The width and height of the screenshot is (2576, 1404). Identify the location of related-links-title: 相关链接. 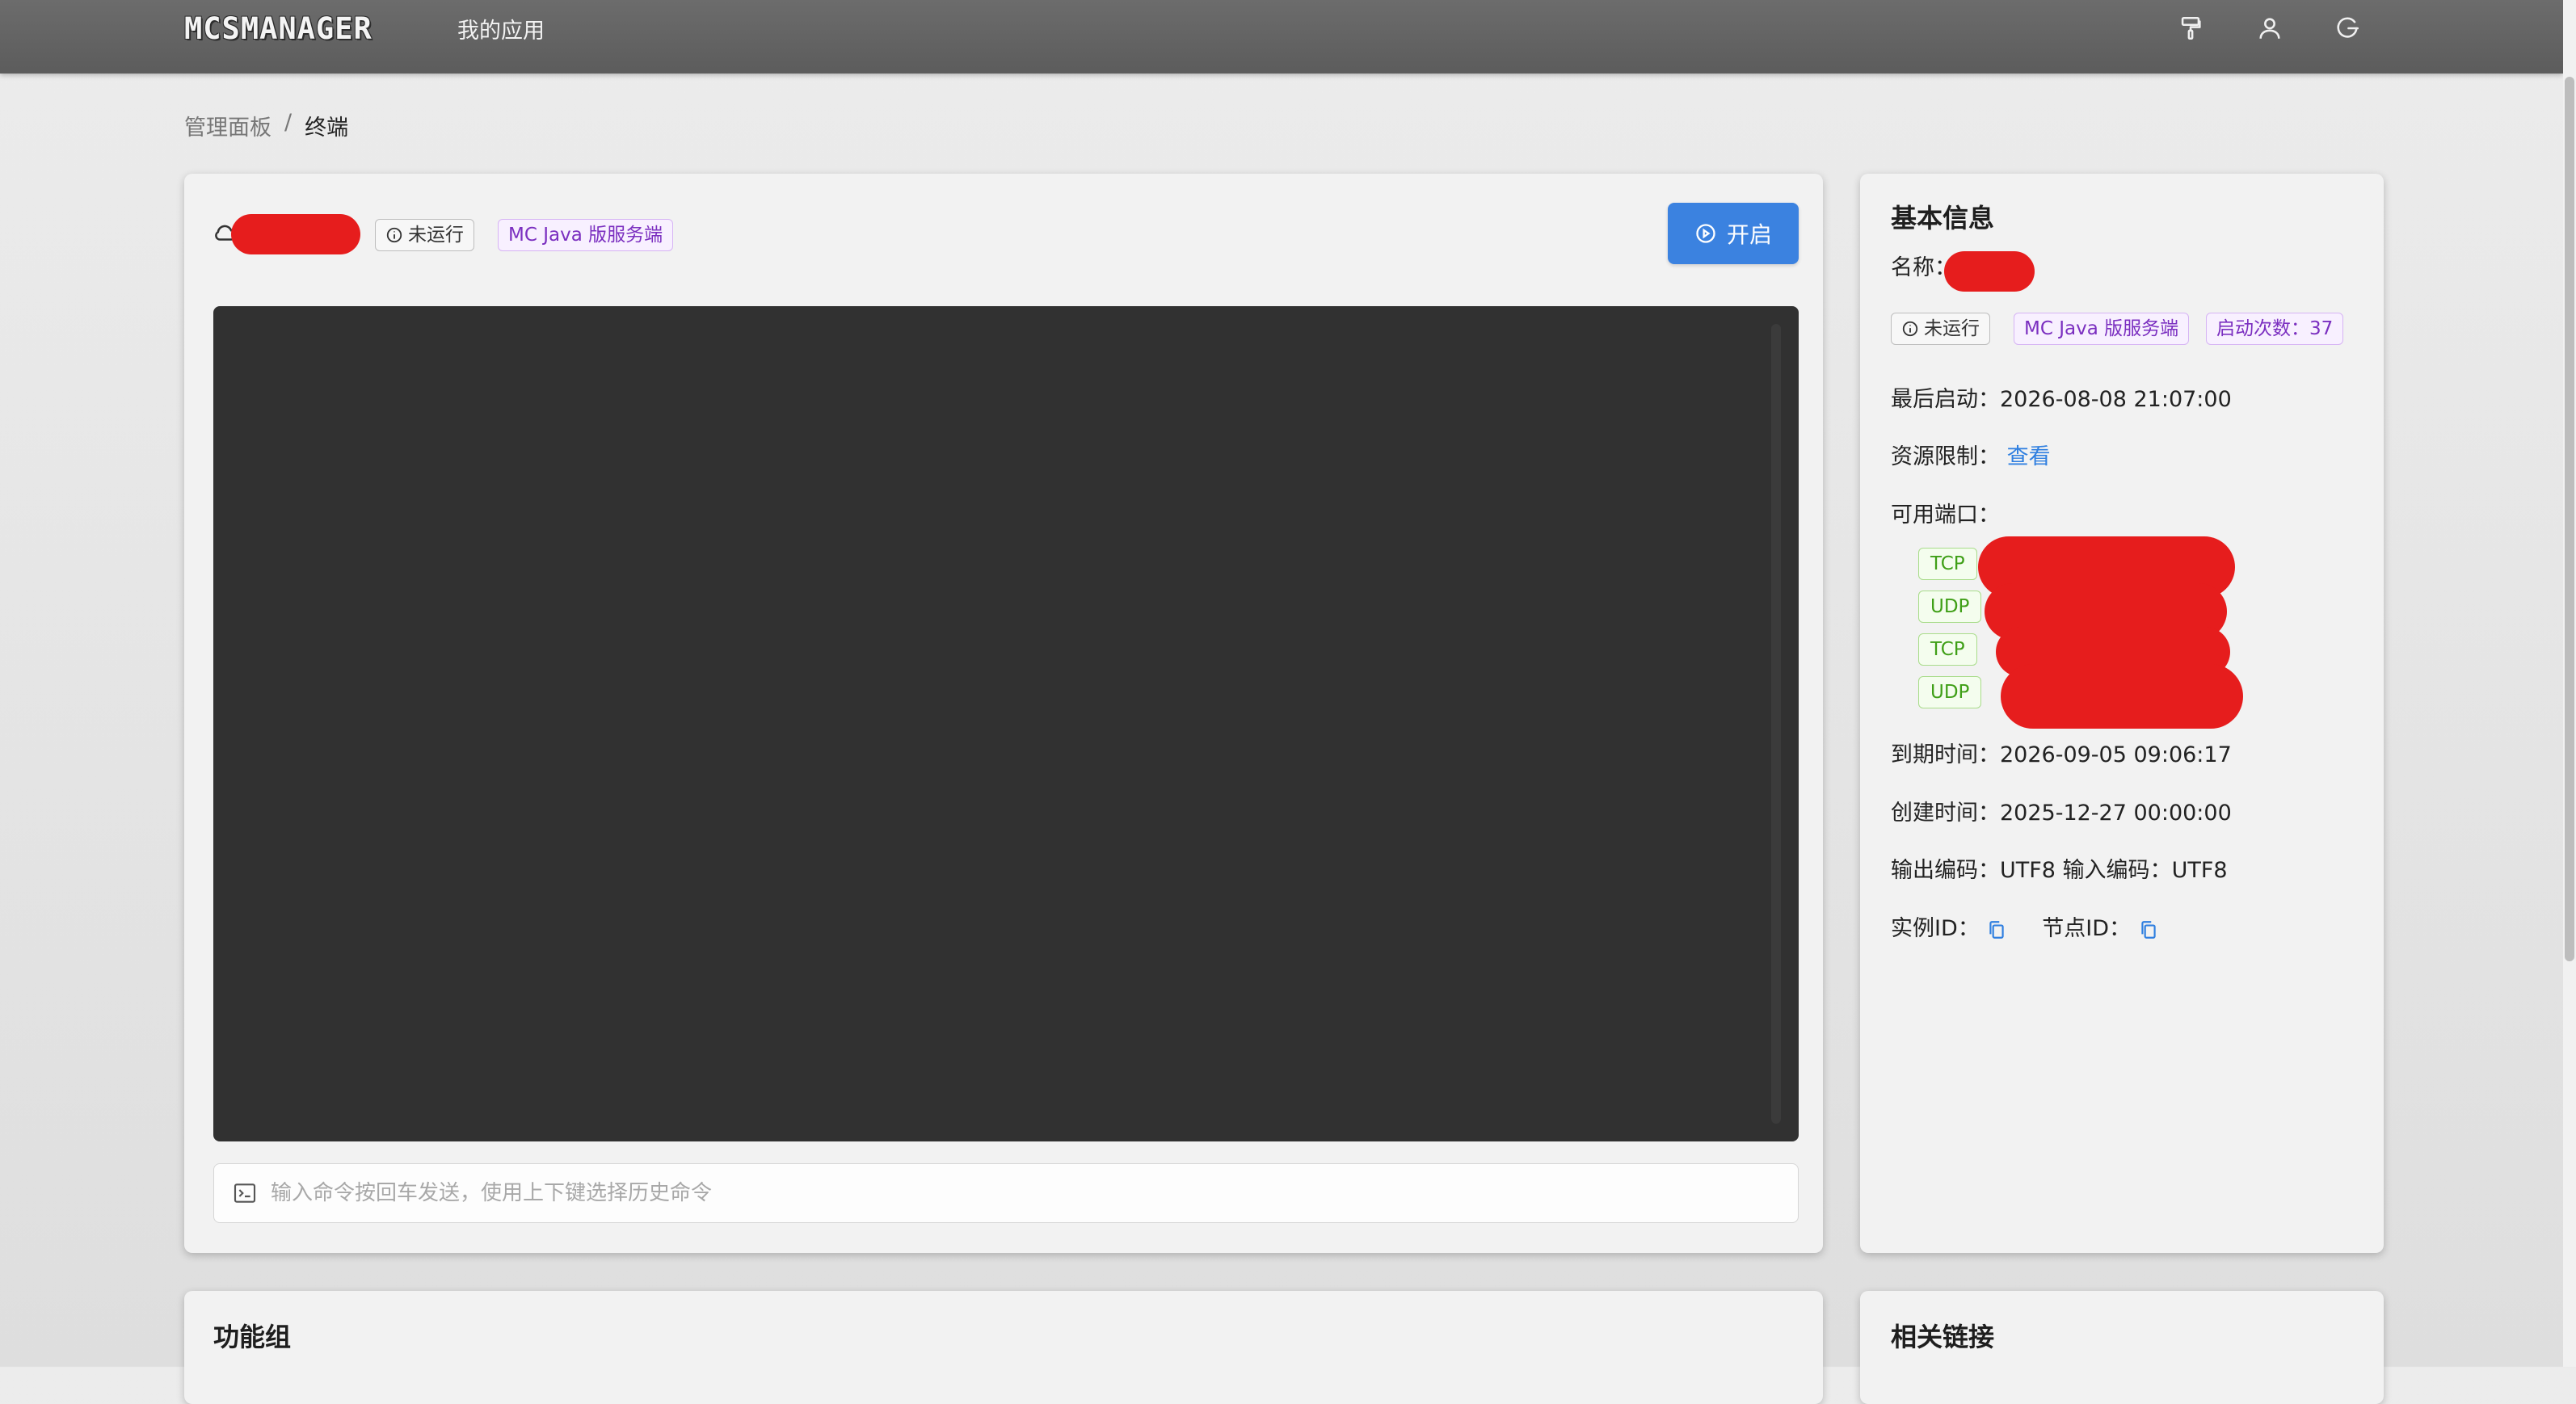
(1943, 1337).